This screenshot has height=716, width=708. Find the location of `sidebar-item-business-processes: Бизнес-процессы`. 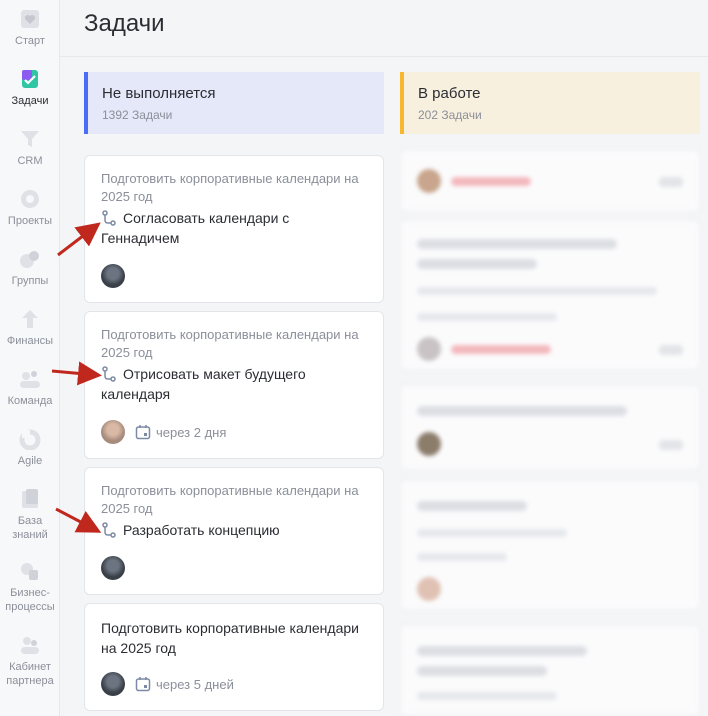

sidebar-item-business-processes: Бизнес-процессы is located at coordinates (30, 587).